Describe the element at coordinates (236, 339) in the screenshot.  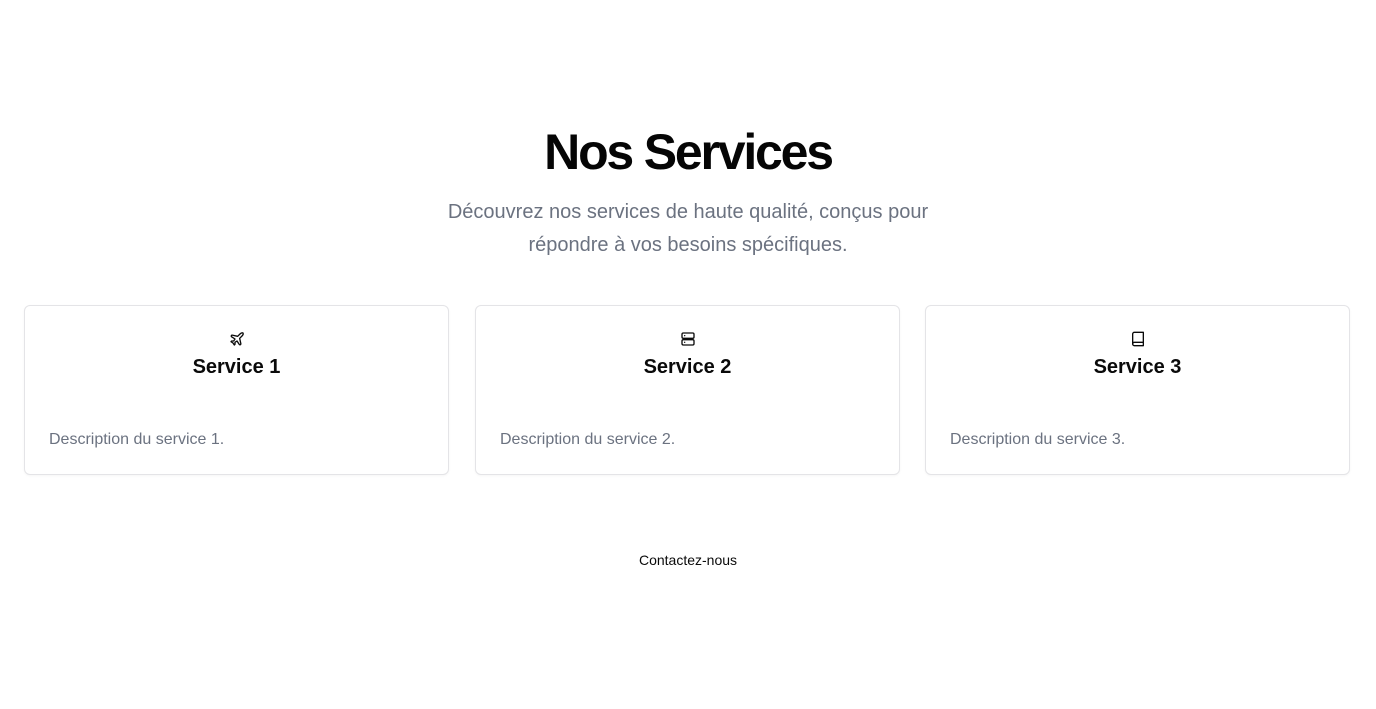
I see `plane-icon` at that location.